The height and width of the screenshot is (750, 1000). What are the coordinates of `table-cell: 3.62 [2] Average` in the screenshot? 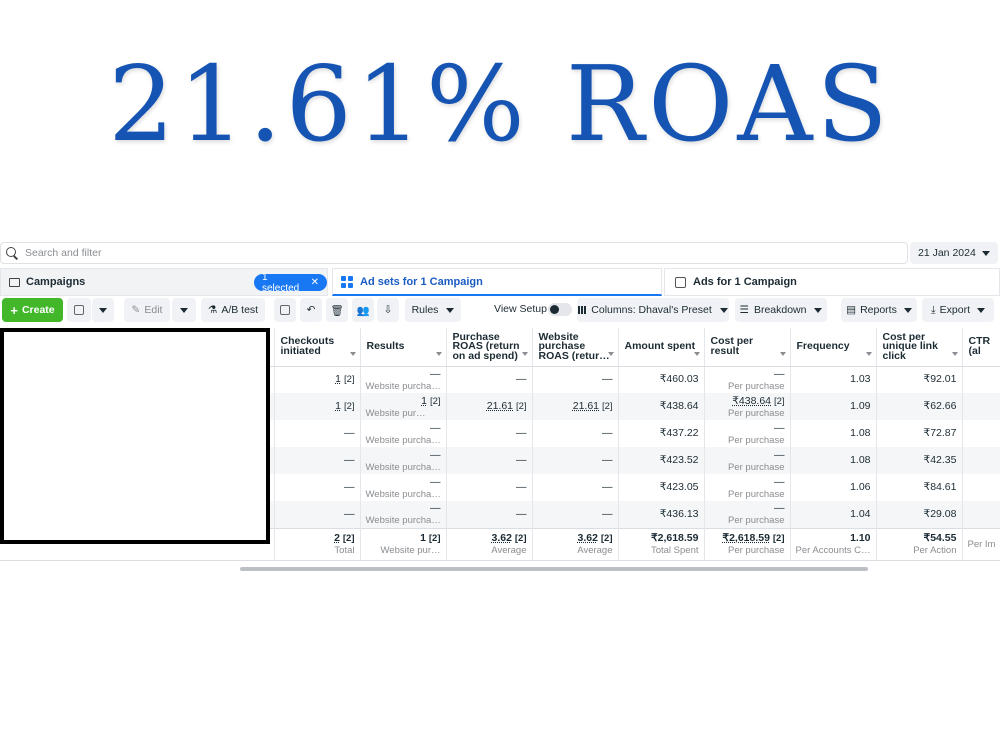 It's located at (489, 544).